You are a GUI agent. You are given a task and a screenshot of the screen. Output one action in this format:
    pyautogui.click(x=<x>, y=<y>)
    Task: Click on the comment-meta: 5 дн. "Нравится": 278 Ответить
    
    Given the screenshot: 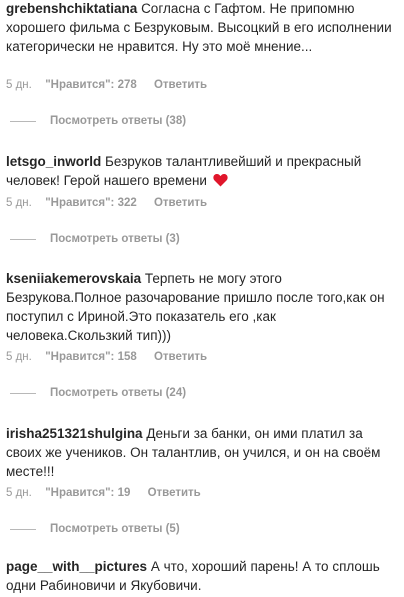 What is the action you would take?
    pyautogui.click(x=106, y=85)
    